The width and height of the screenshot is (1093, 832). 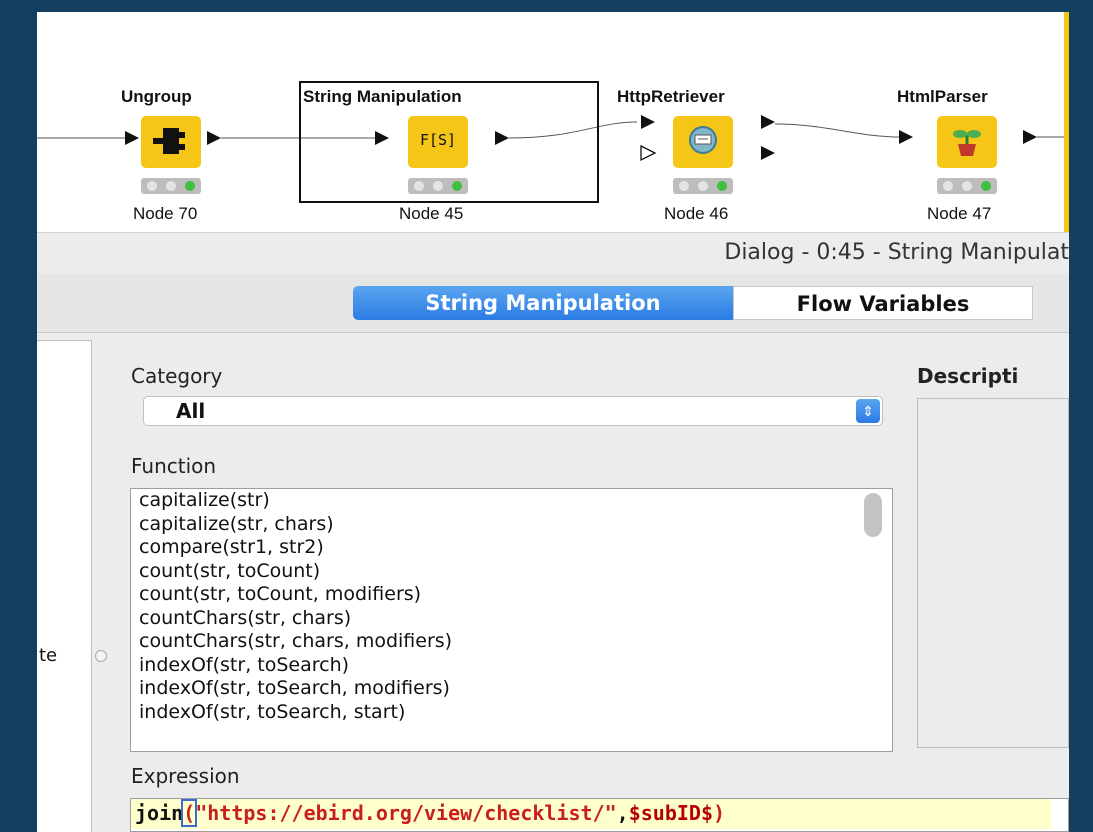 I want to click on function-label: Function, so click(x=174, y=466).